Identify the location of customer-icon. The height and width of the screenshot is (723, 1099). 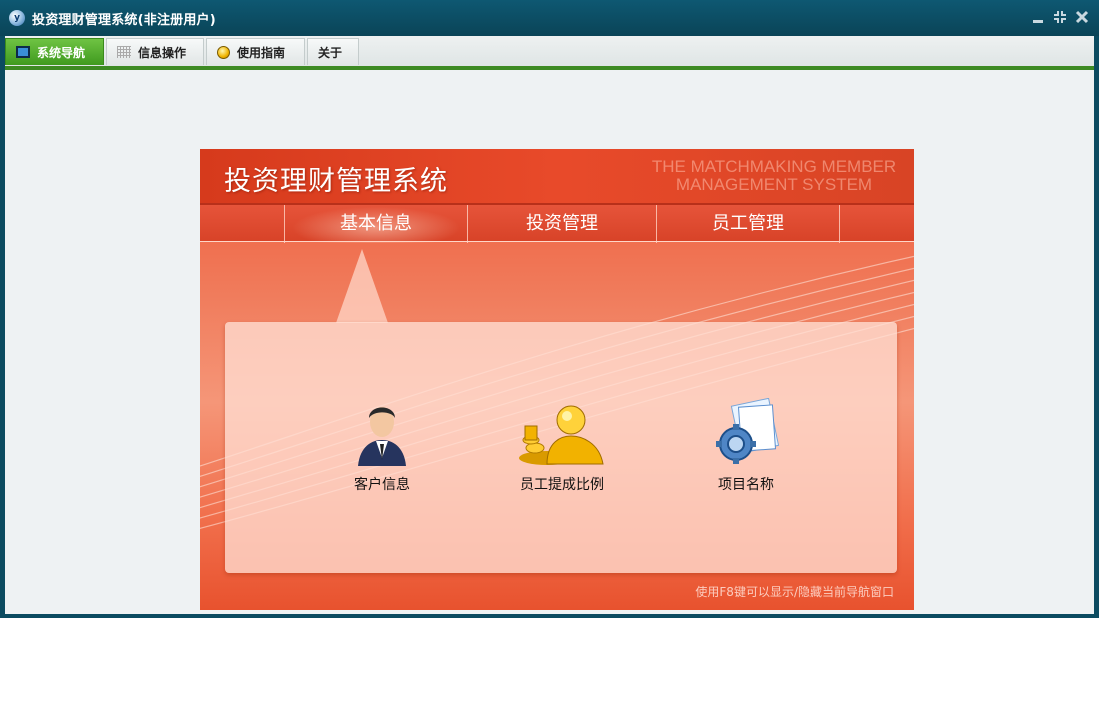
(382, 433).